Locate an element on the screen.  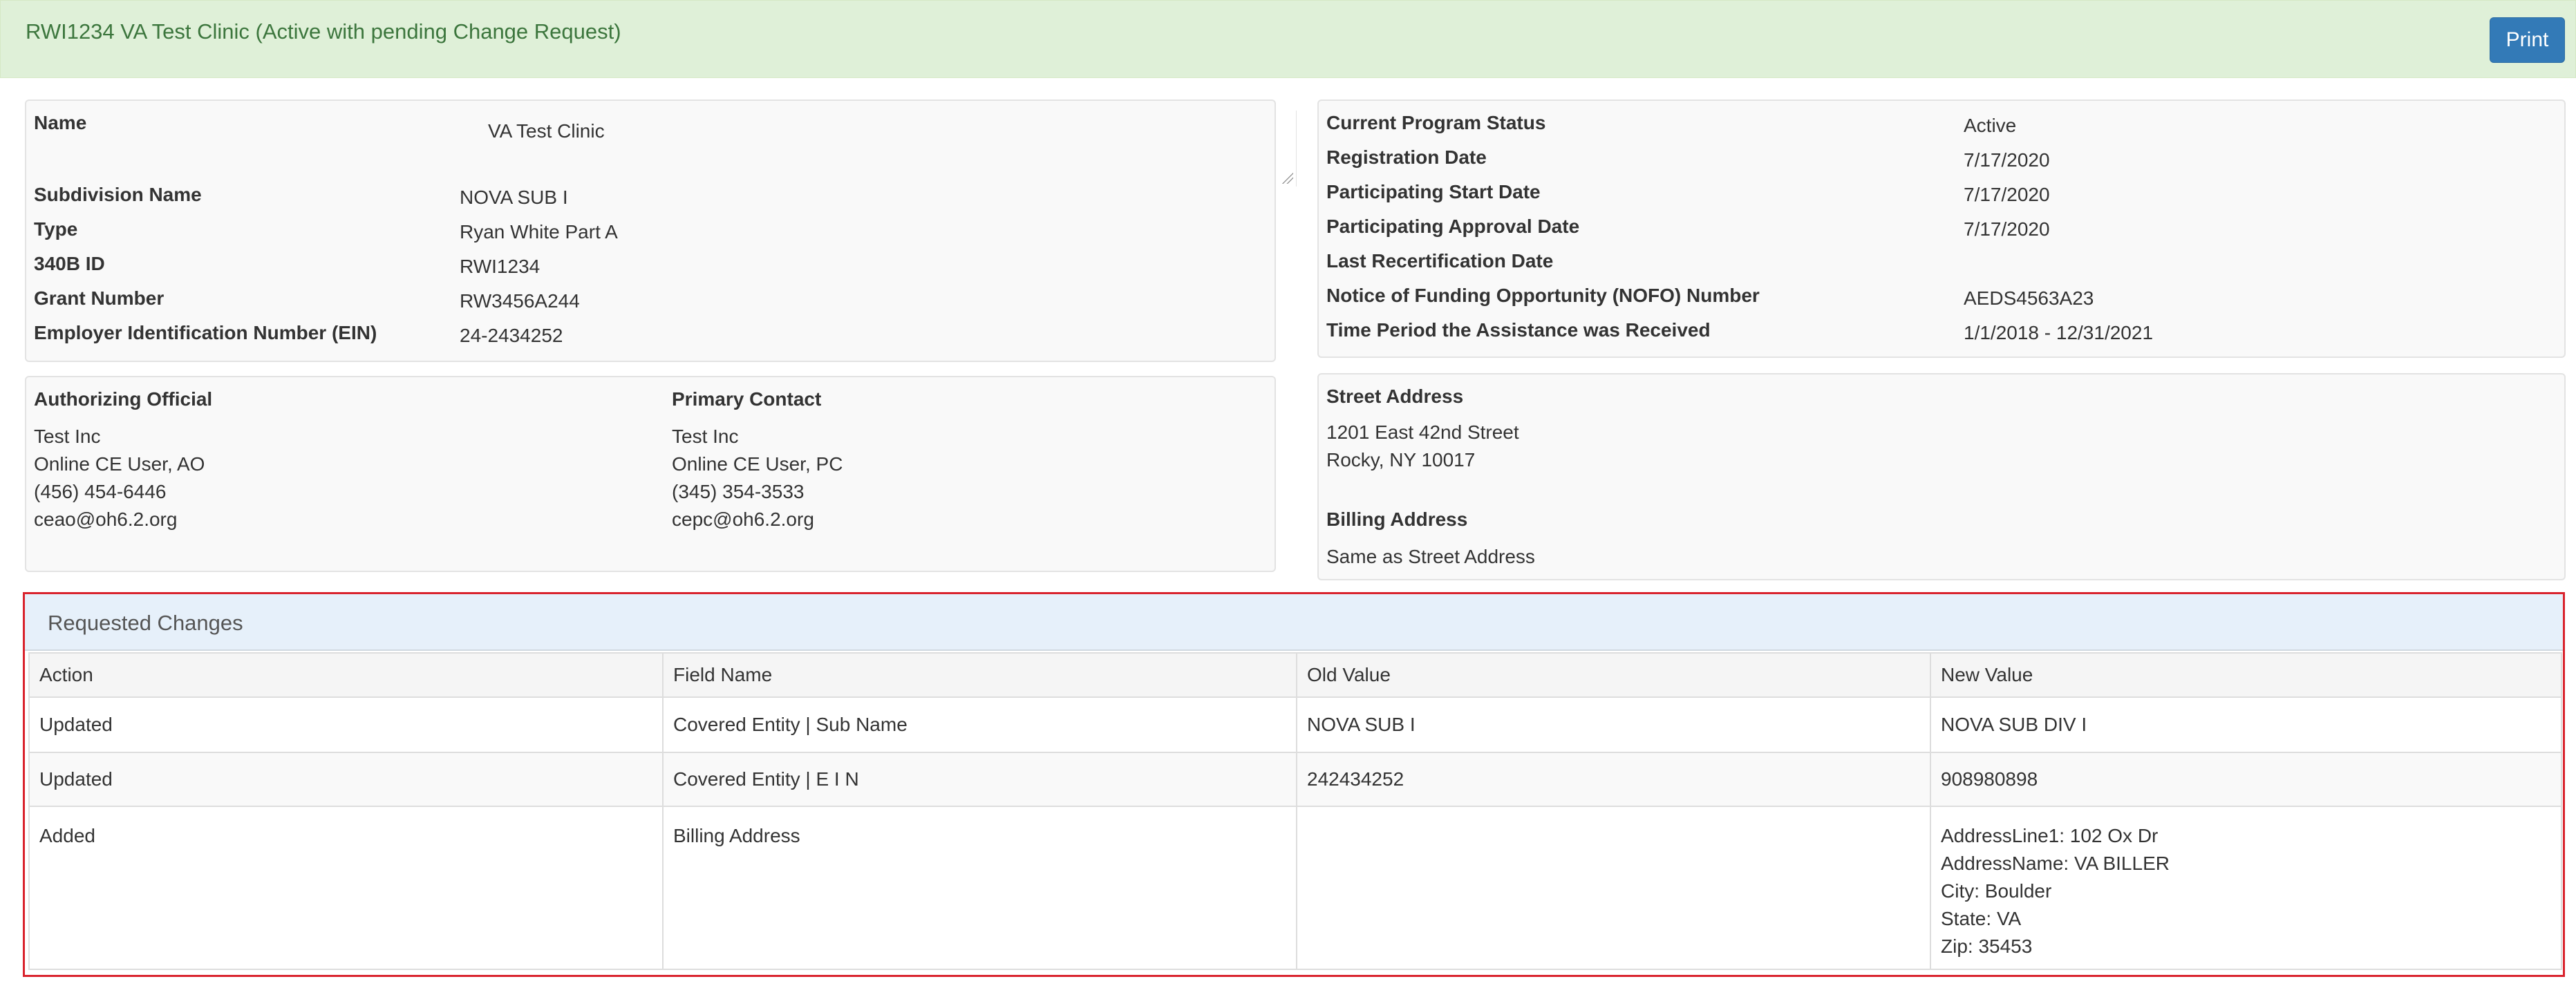
type-label: Type is located at coordinates (56, 229).